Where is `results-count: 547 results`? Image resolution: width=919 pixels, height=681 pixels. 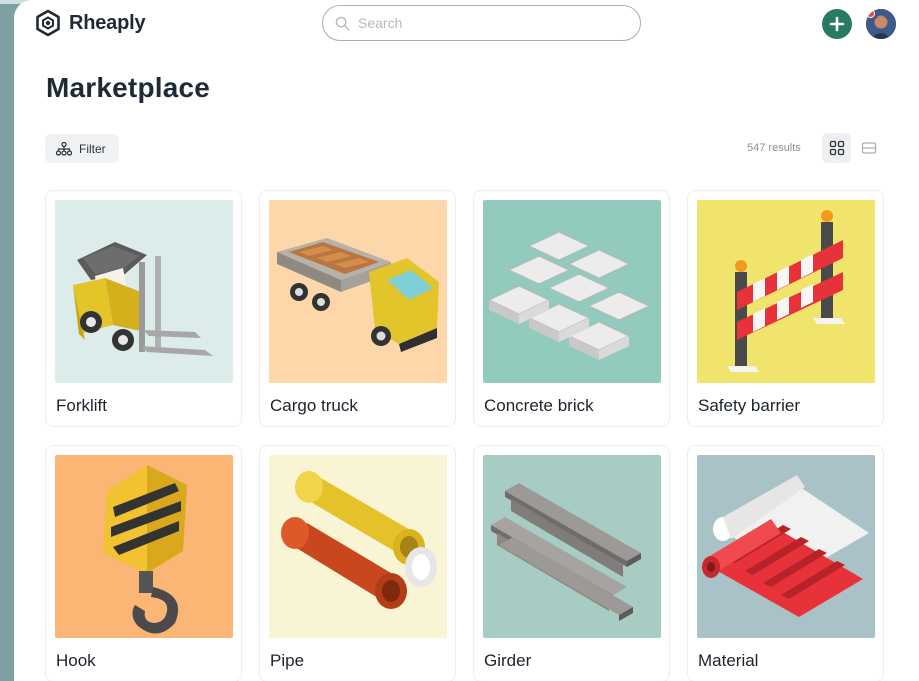 results-count: 547 results is located at coordinates (774, 148).